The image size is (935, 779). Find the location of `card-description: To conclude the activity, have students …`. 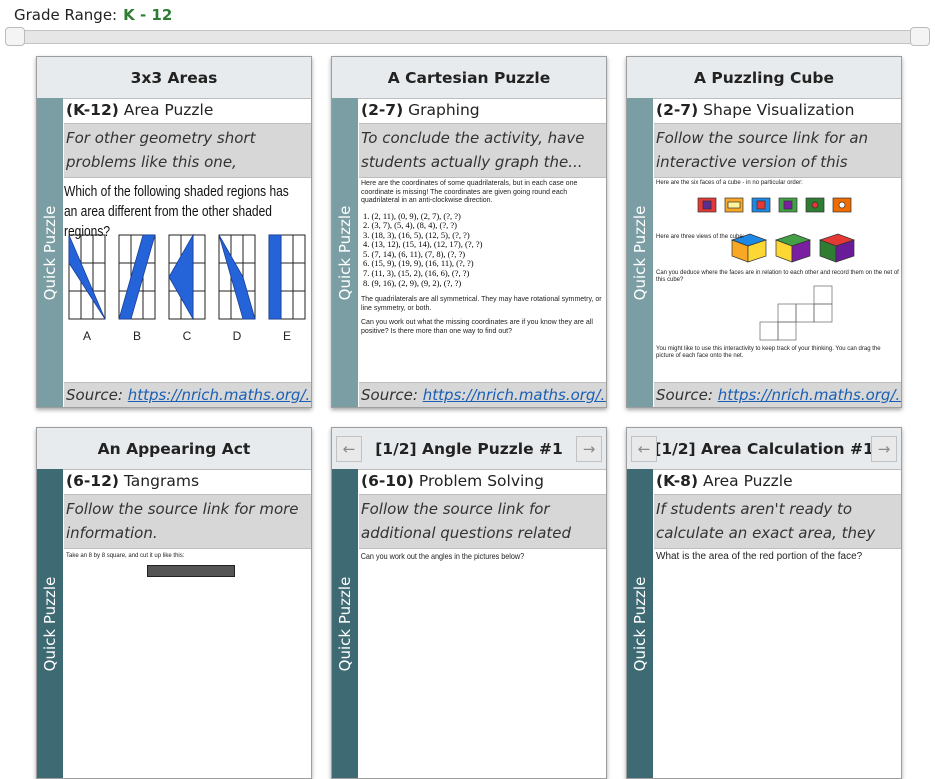

card-description: To conclude the activity, have students … is located at coordinates (482, 151).